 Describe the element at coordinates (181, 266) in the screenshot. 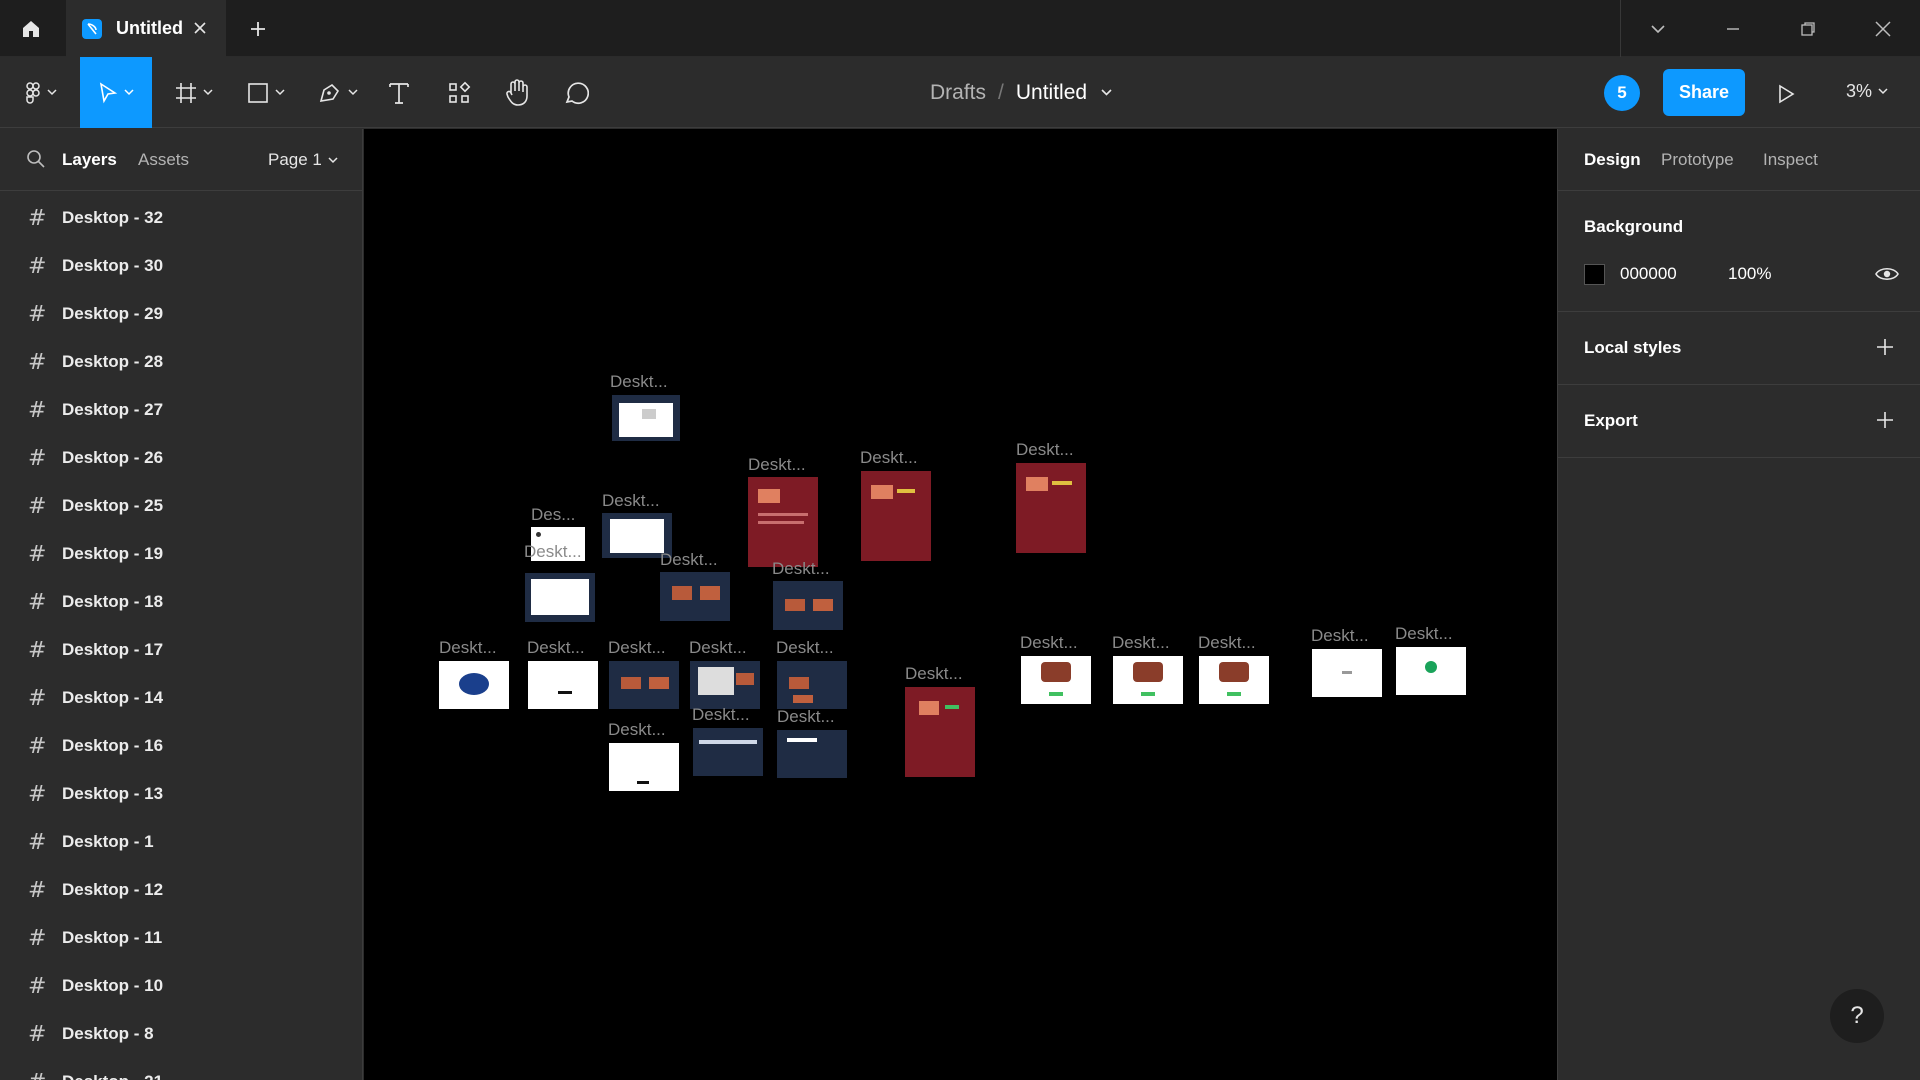

I see `layer-item: # Desktop - 30` at that location.